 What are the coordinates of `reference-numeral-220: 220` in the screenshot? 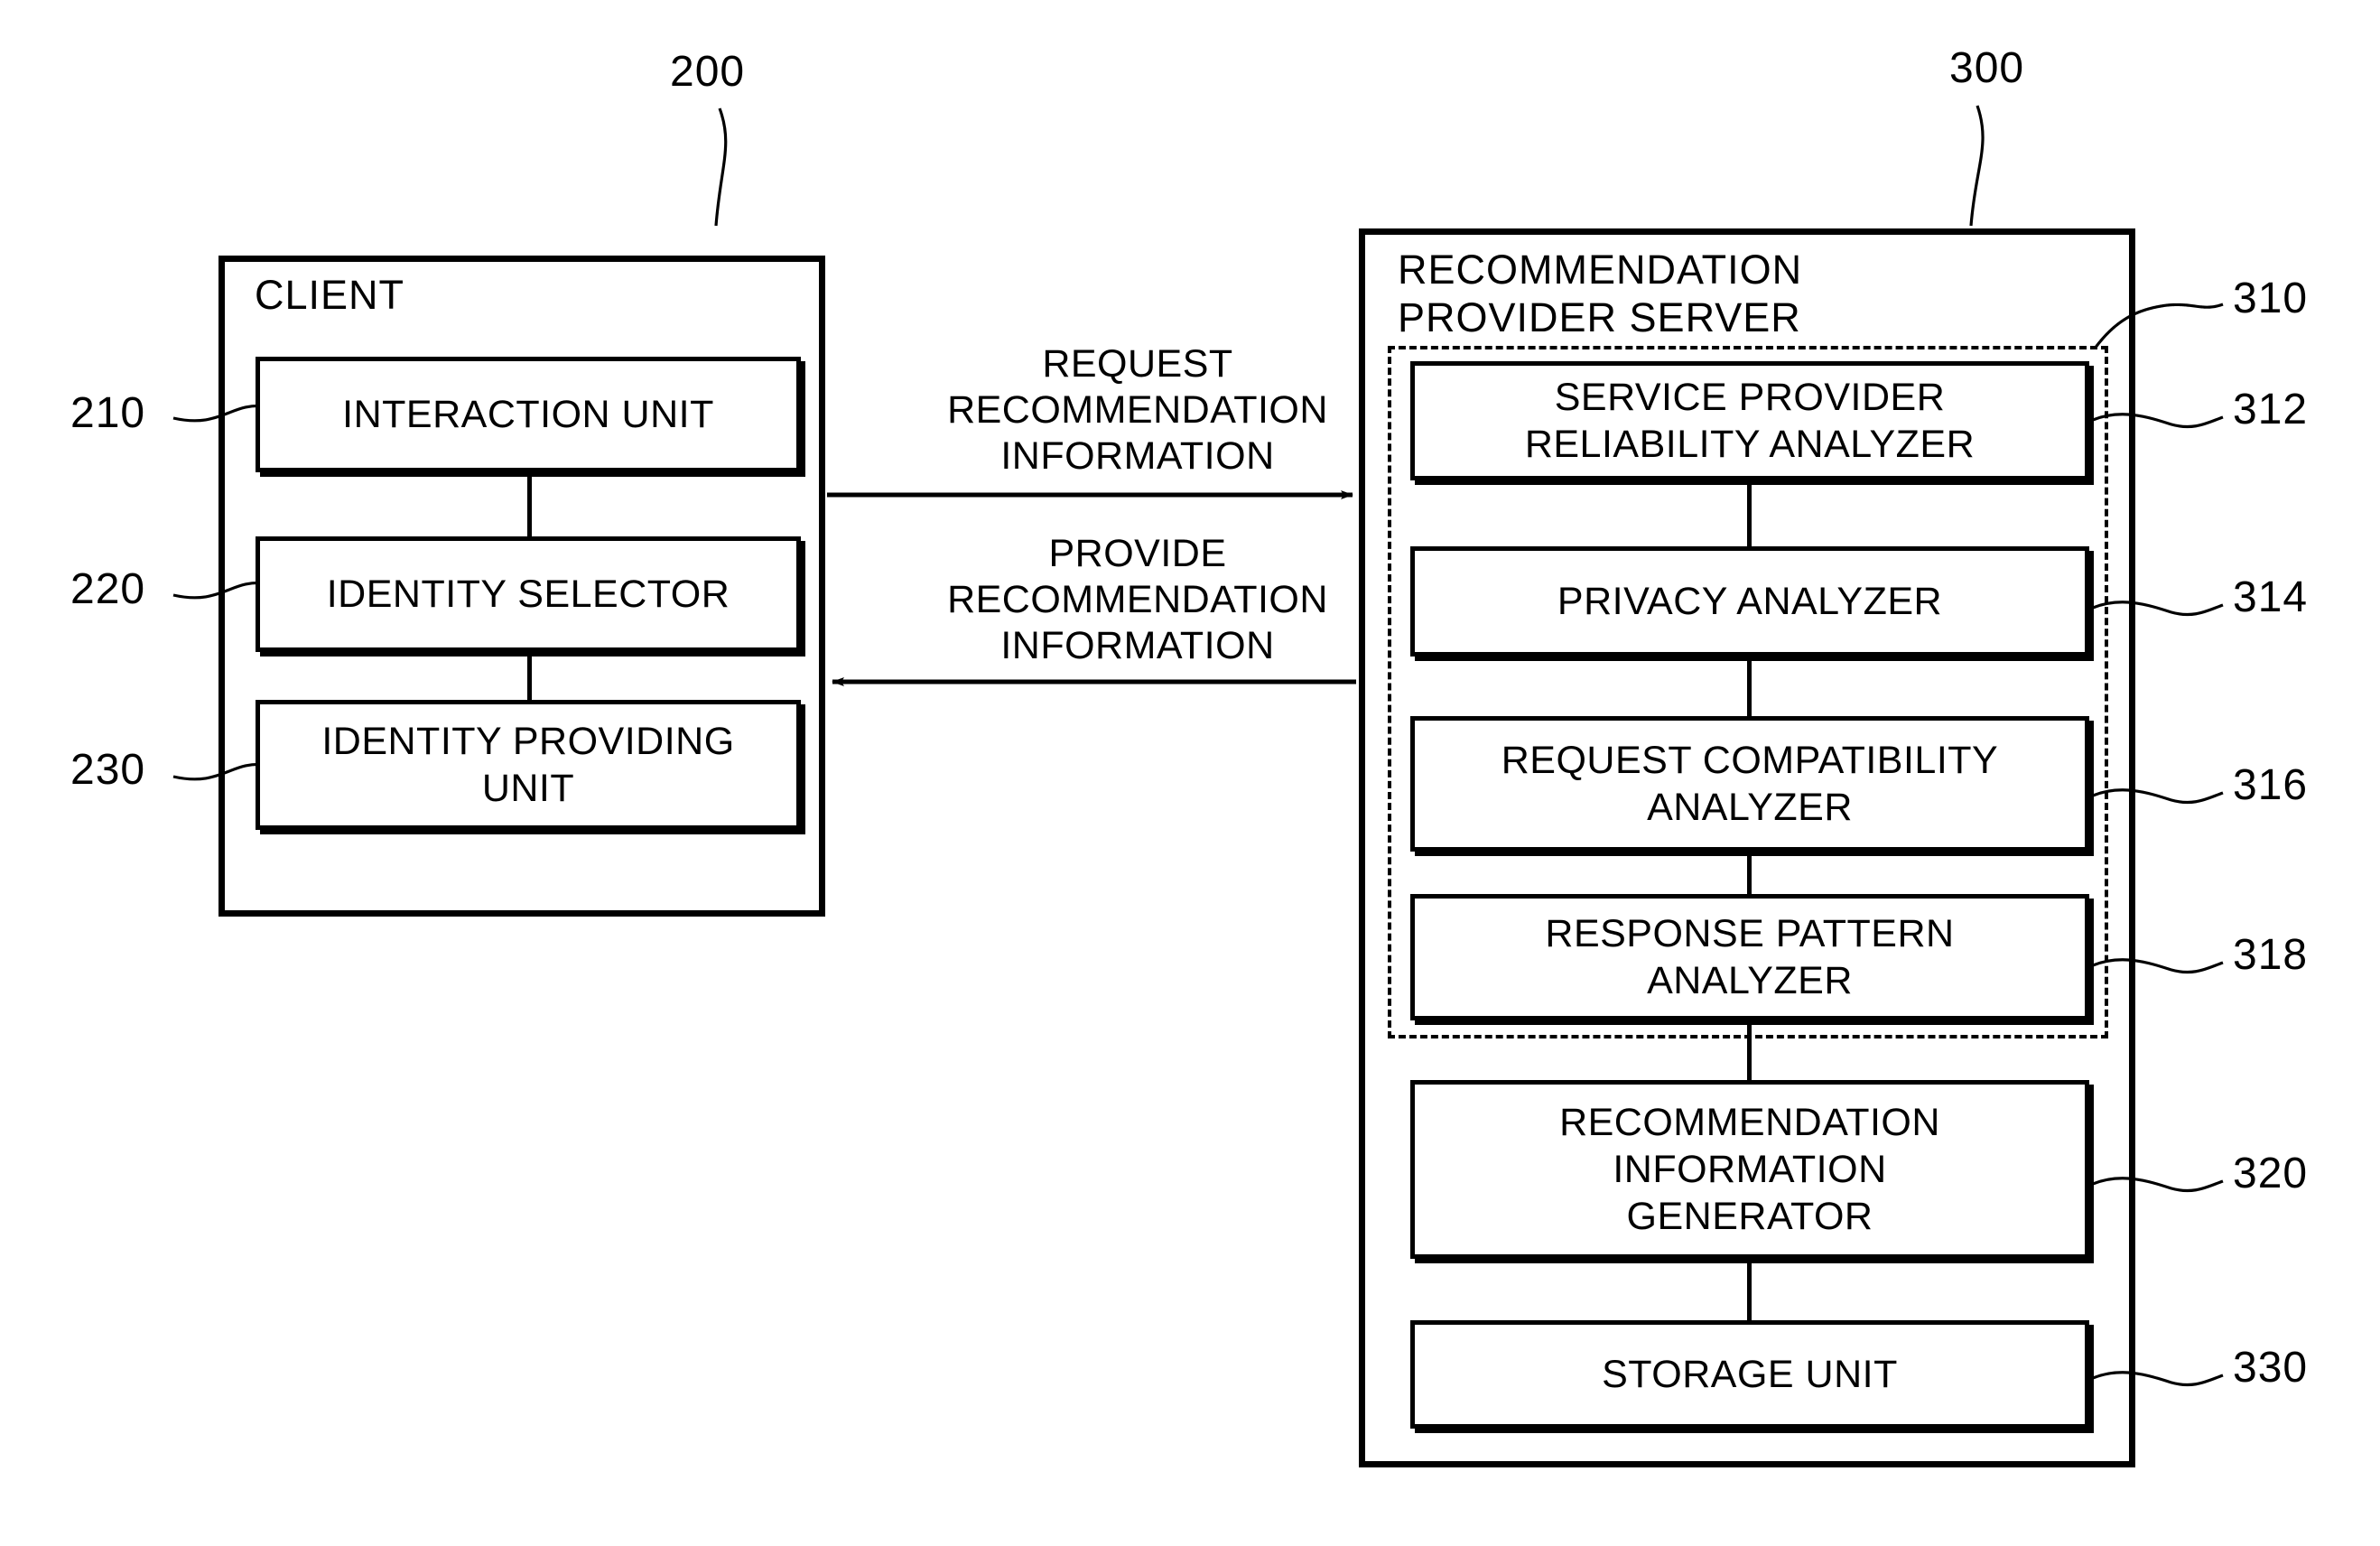 It's located at (108, 589).